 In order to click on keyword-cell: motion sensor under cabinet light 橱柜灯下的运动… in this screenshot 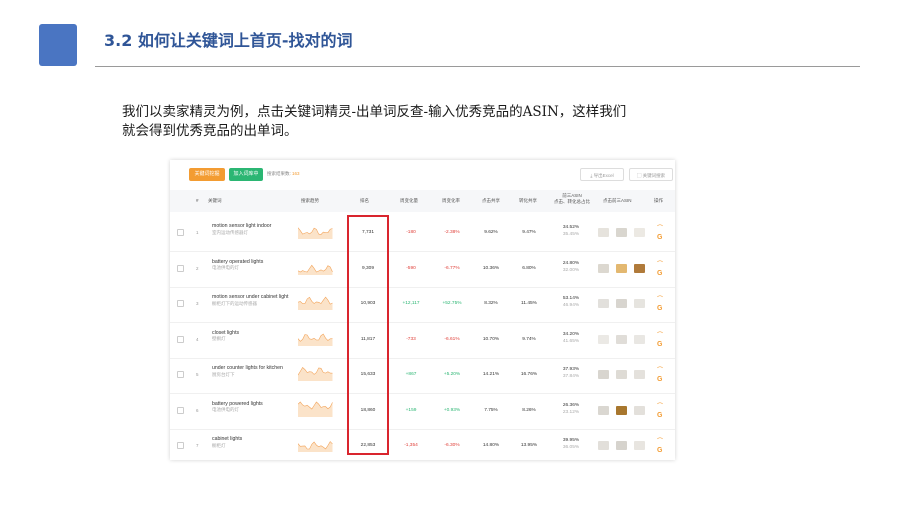, I will do `click(251, 300)`.